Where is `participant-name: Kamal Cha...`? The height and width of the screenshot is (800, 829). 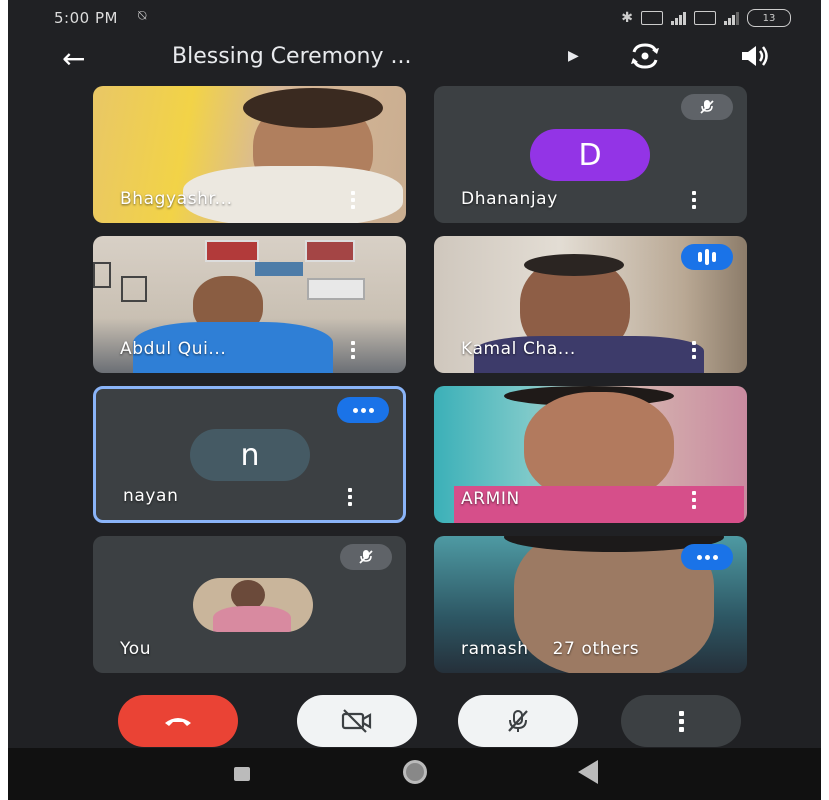
participant-name: Kamal Cha... is located at coordinates (518, 349).